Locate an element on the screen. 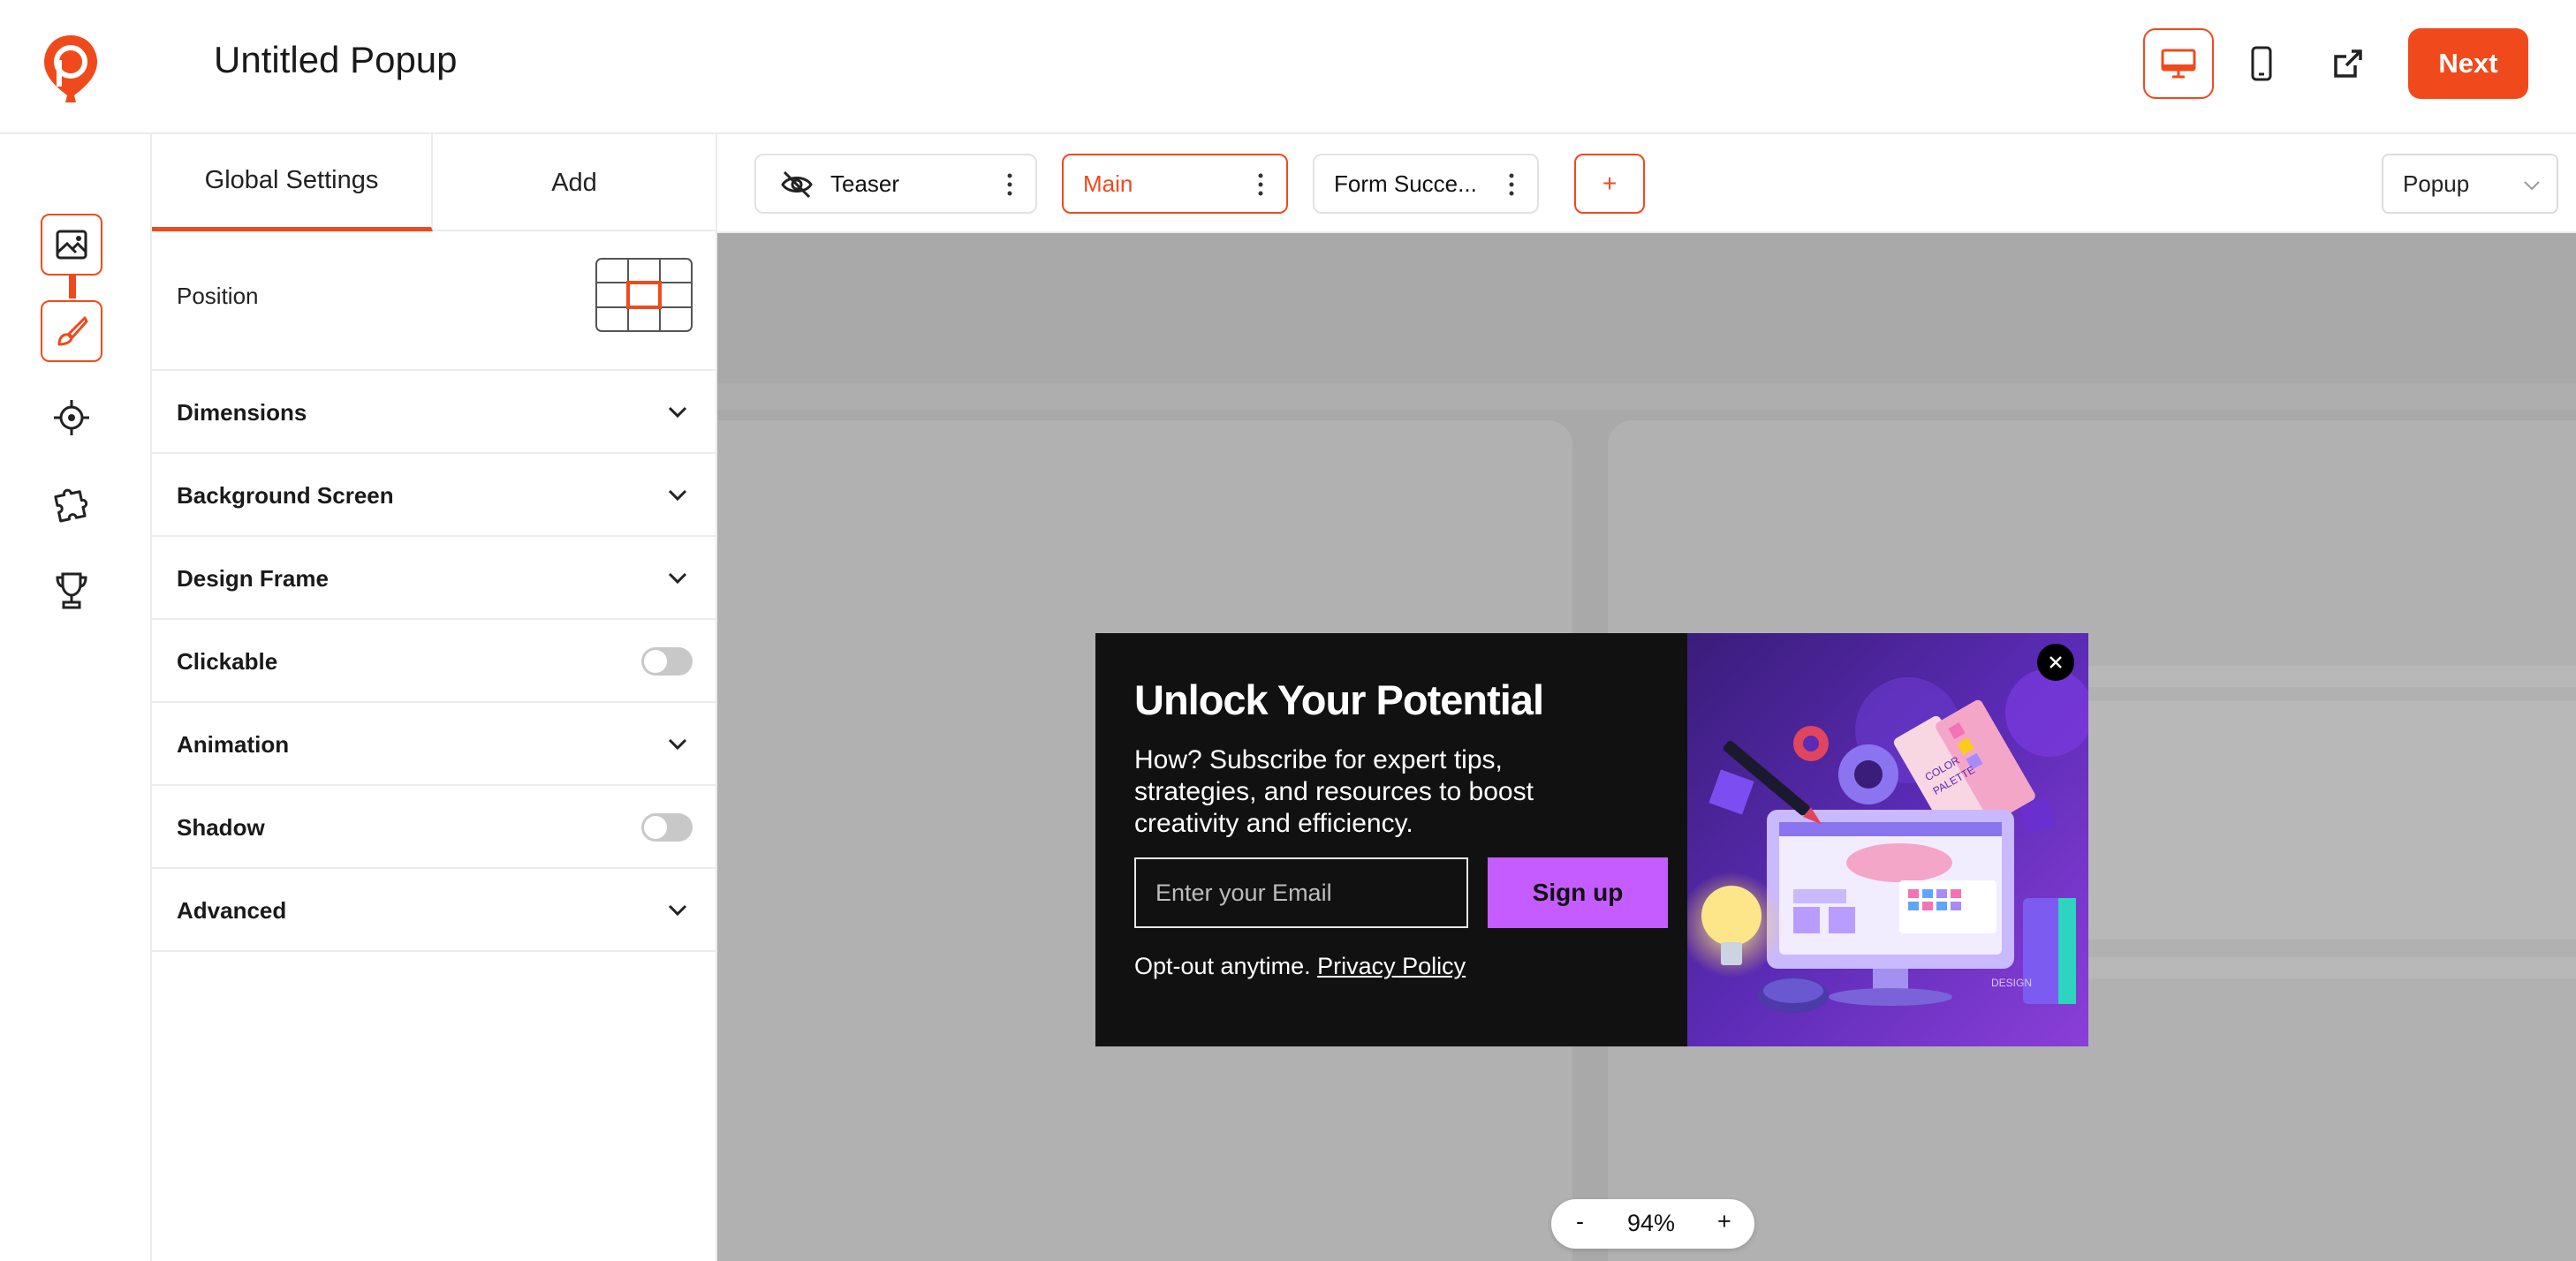 Image resolution: width=2576 pixels, height=1261 pixels. clickable-toggle is located at coordinates (667, 661).